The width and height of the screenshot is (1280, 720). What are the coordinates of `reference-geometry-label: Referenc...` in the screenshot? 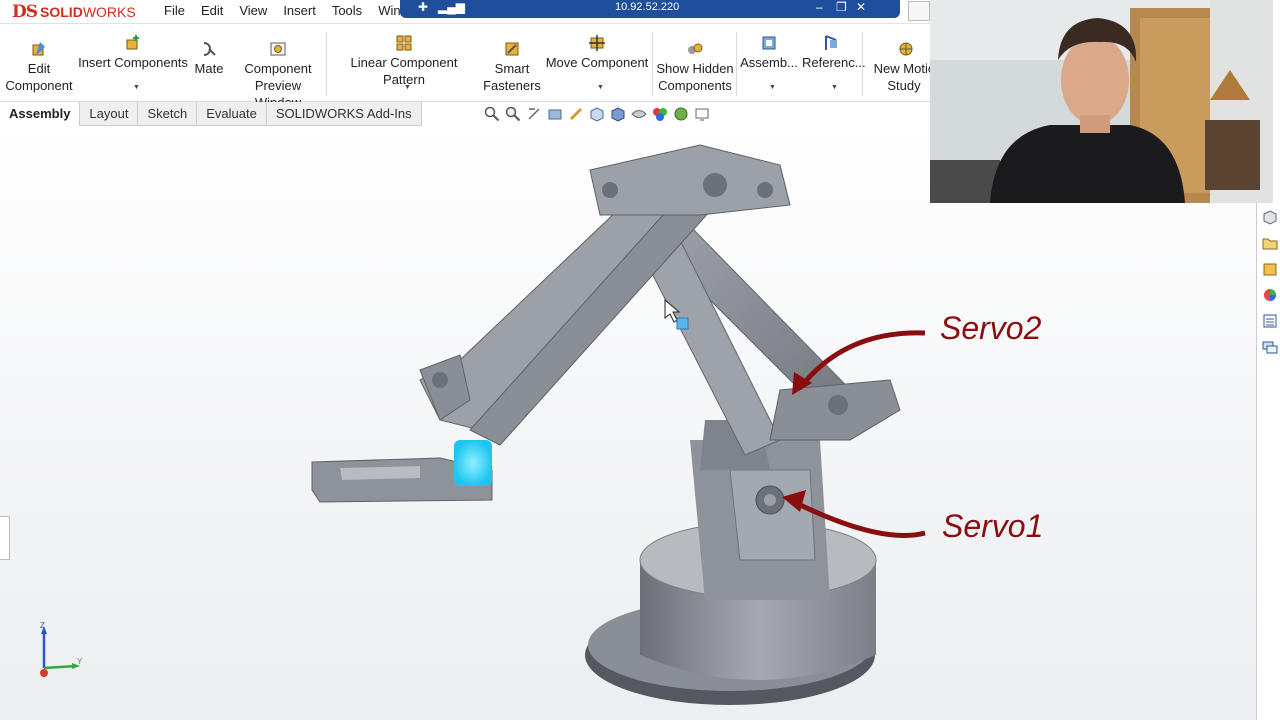 It's located at (834, 62).